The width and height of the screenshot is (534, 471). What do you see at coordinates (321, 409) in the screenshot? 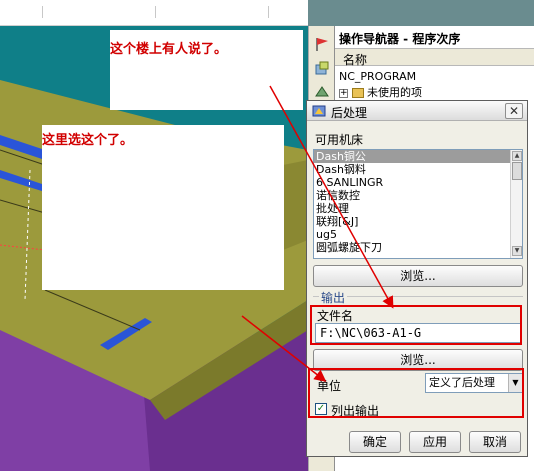
I see `list-output-checkbox: ✓` at bounding box center [321, 409].